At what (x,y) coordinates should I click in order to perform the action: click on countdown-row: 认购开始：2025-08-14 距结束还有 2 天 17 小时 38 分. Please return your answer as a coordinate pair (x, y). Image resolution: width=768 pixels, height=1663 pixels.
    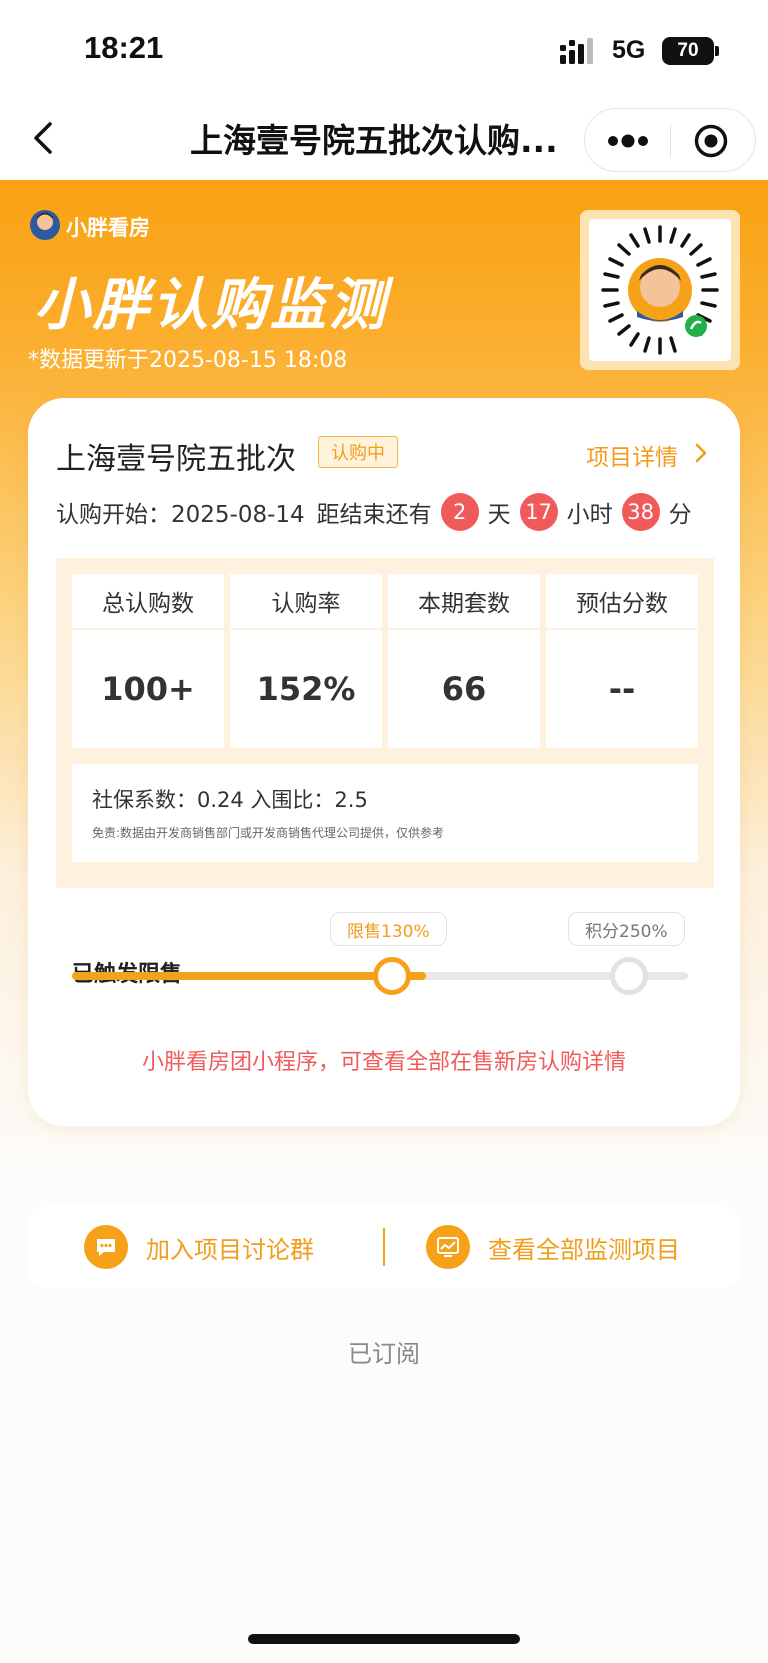
    Looking at the image, I should click on (374, 512).